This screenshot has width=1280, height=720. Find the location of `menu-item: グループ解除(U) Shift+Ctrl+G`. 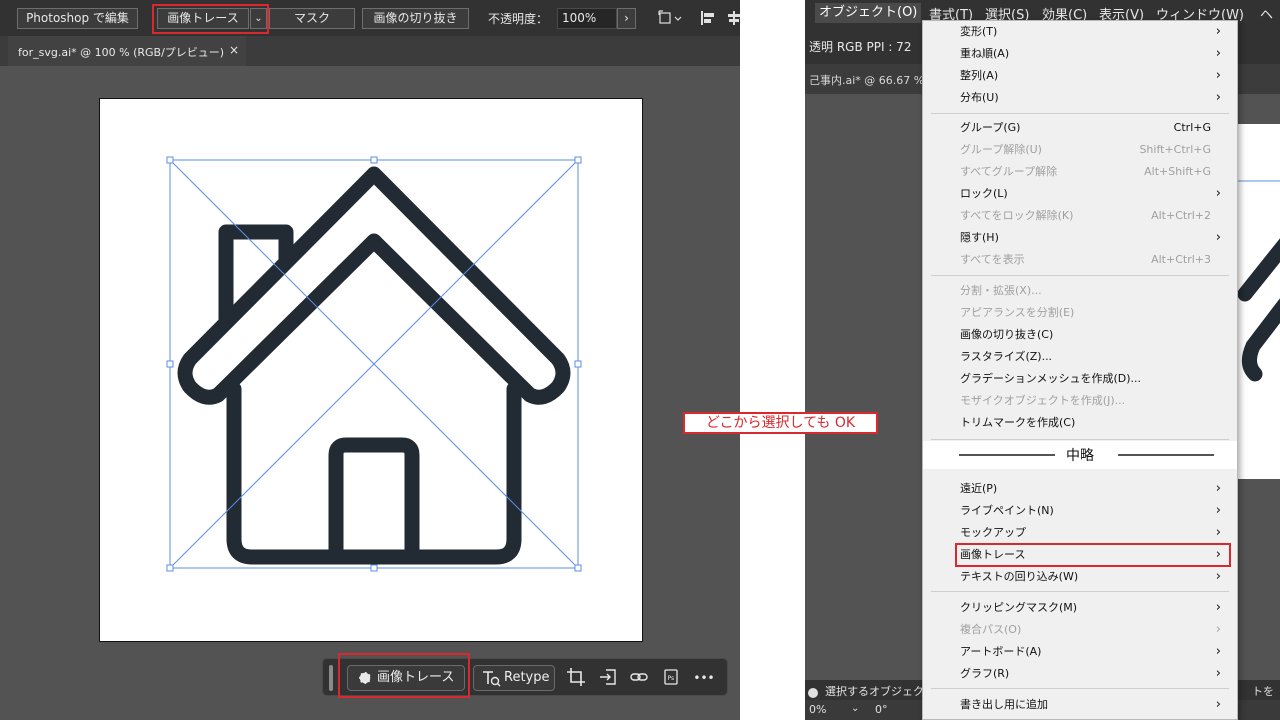

menu-item: グループ解除(U) Shift+Ctrl+G is located at coordinates (1080, 150).